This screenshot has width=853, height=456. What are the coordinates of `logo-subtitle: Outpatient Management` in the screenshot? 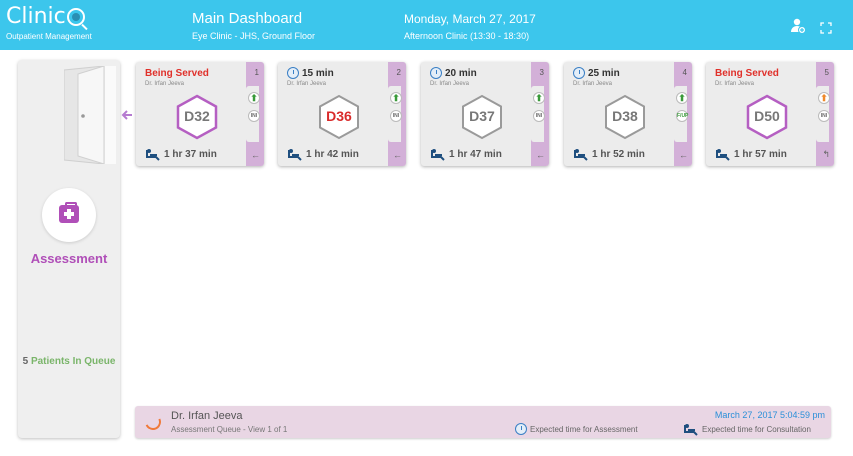 It's located at (49, 36).